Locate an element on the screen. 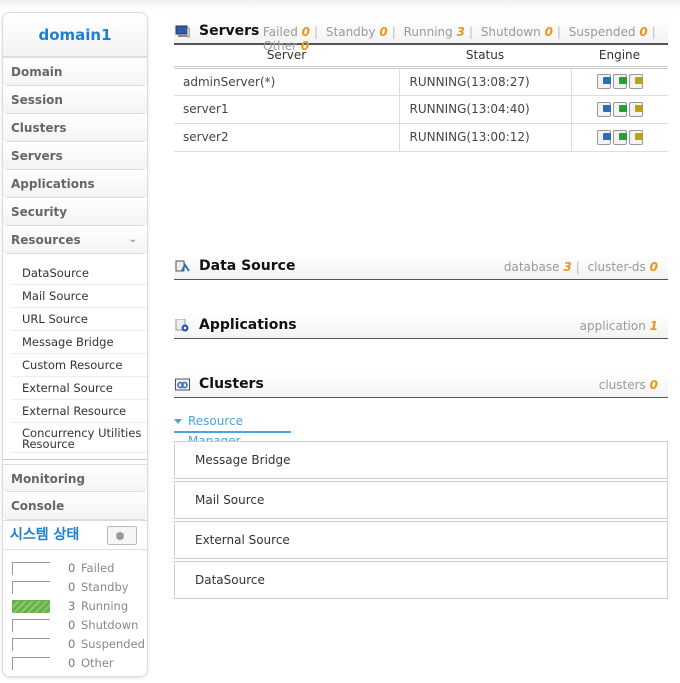 The height and width of the screenshot is (683, 680). status-row: 0 Standby is located at coordinates (79, 586).